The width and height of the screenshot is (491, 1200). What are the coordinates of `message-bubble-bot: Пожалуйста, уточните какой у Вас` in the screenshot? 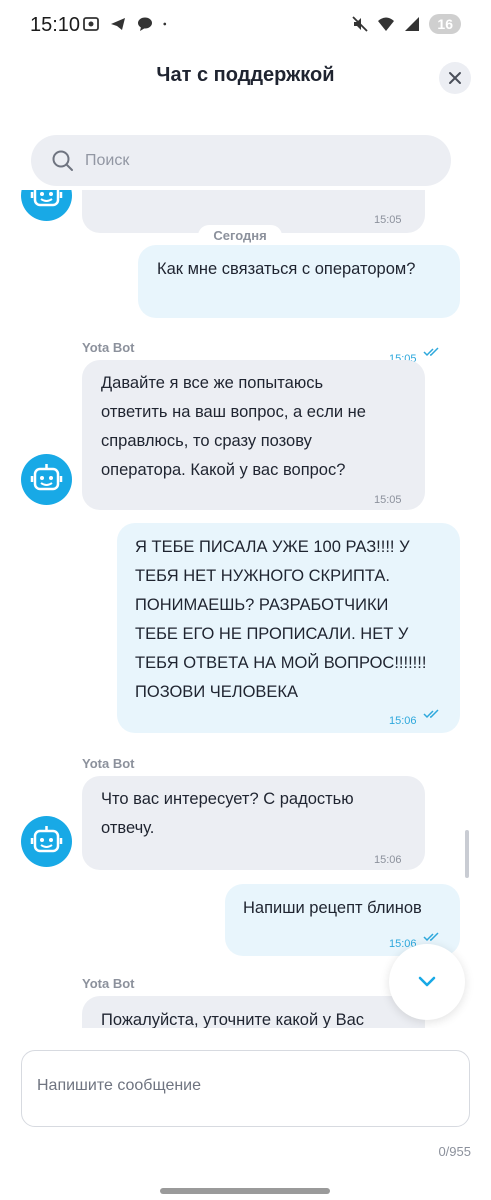 It's located at (253, 1012).